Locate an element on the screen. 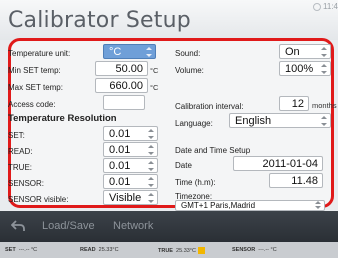 The image size is (338, 258). status-read: READ 25.33°C is located at coordinates (99, 250).